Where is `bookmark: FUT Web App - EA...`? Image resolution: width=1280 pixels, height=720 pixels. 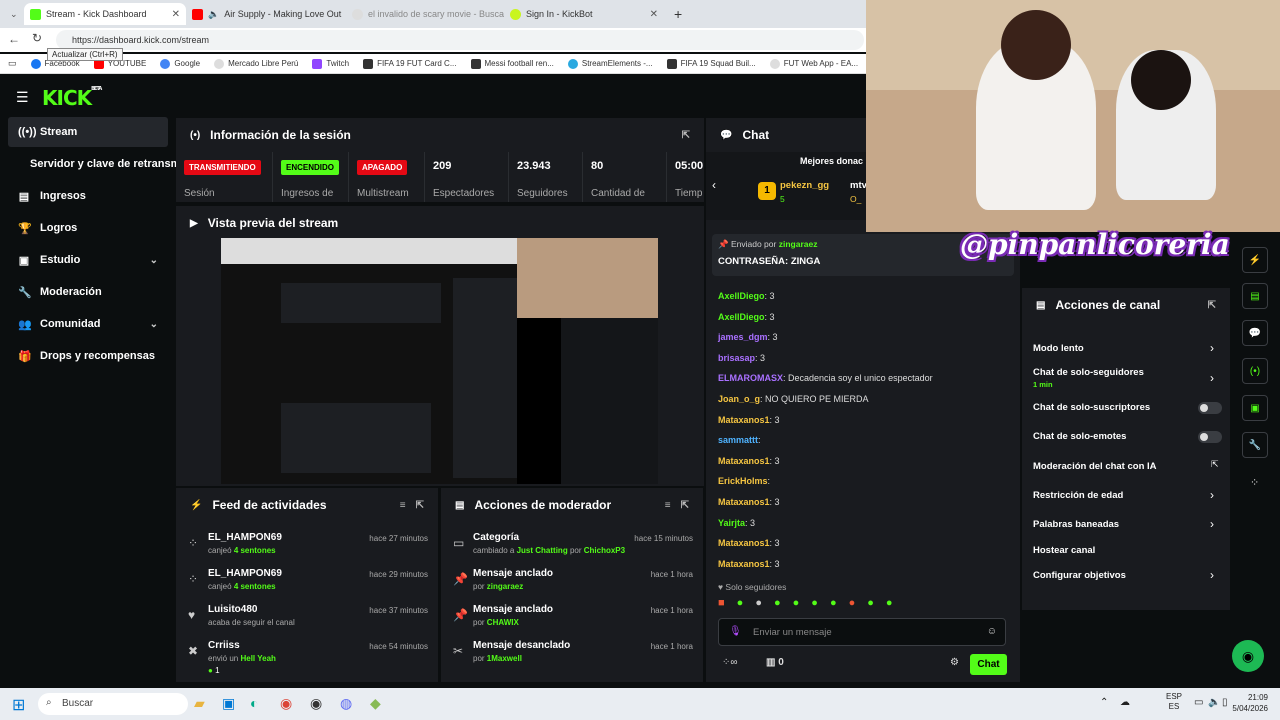
bookmark: FUT Web App - EA... is located at coordinates (813, 63).